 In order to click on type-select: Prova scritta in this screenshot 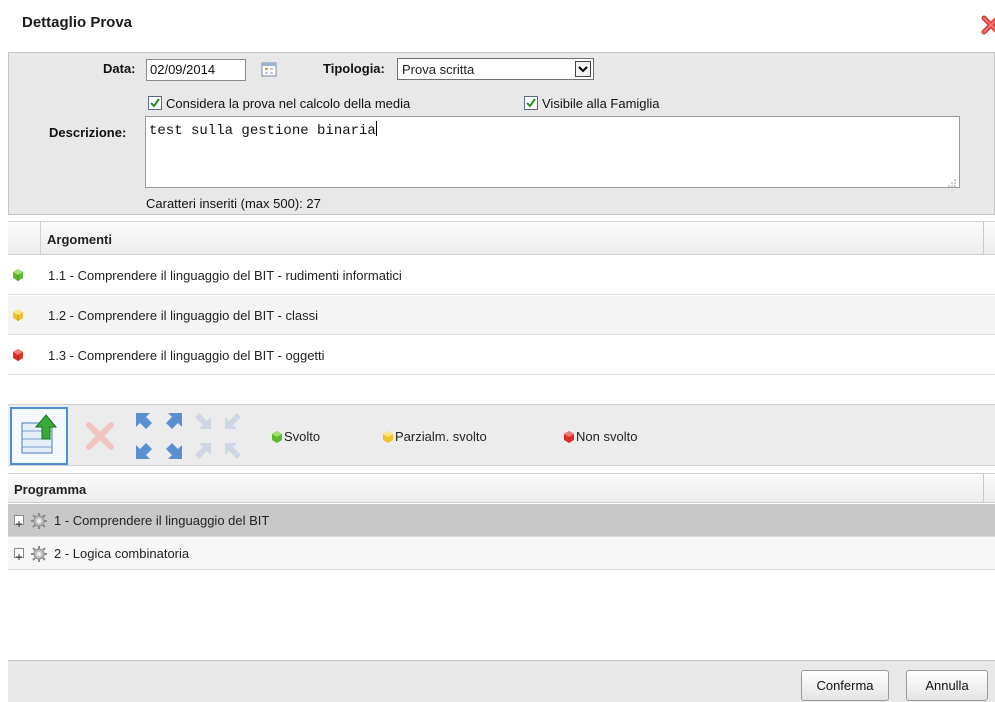, I will do `click(495, 69)`.